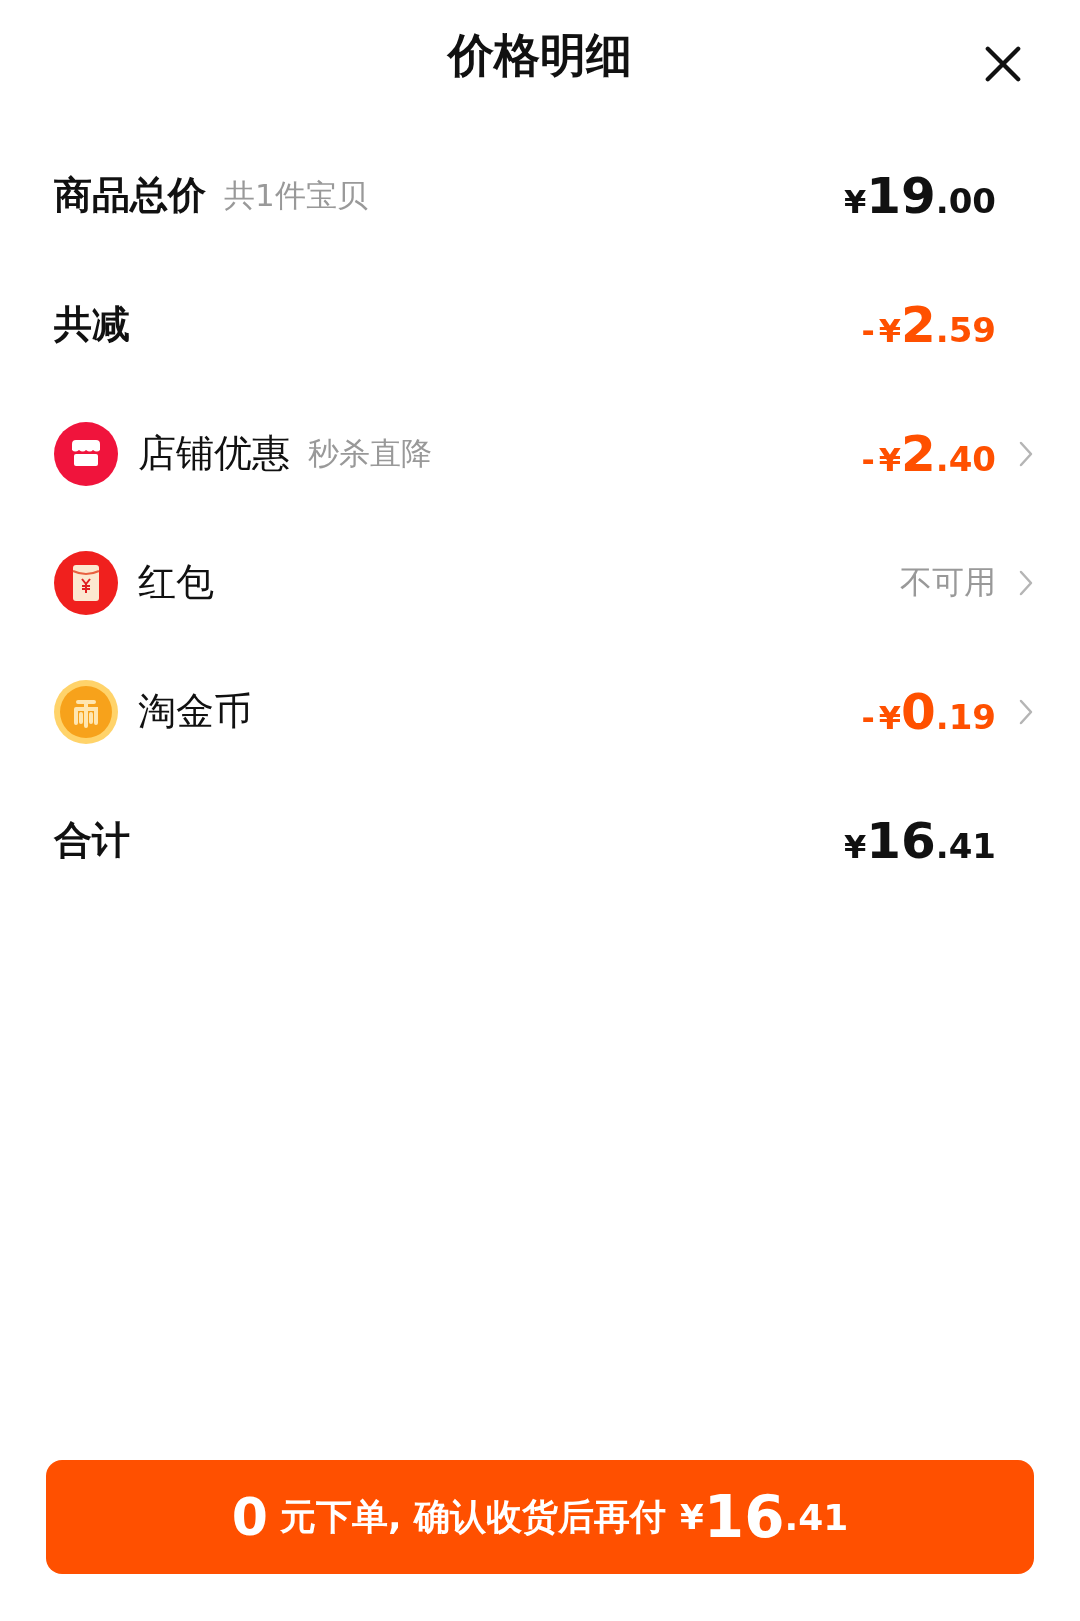  Describe the element at coordinates (92, 840) in the screenshot. I see `row-label: 合计` at that location.